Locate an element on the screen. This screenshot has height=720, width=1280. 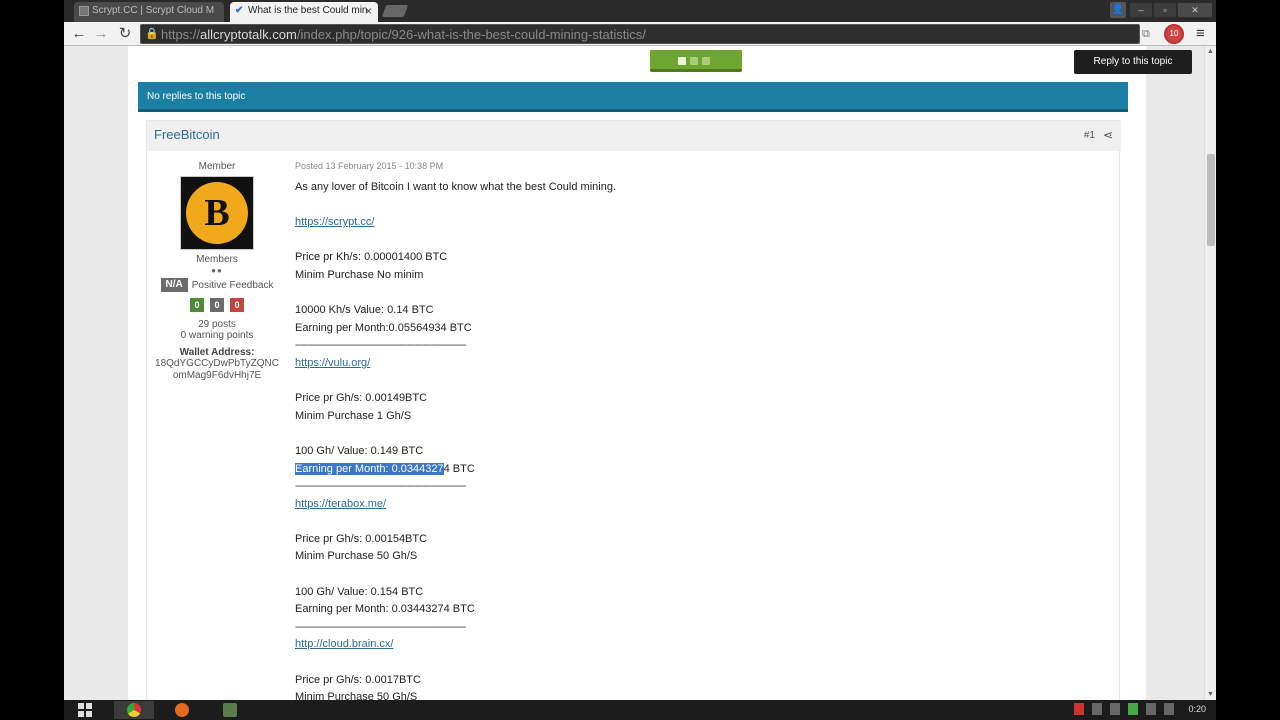
tray-notification-icon is located at coordinates (1097, 709).